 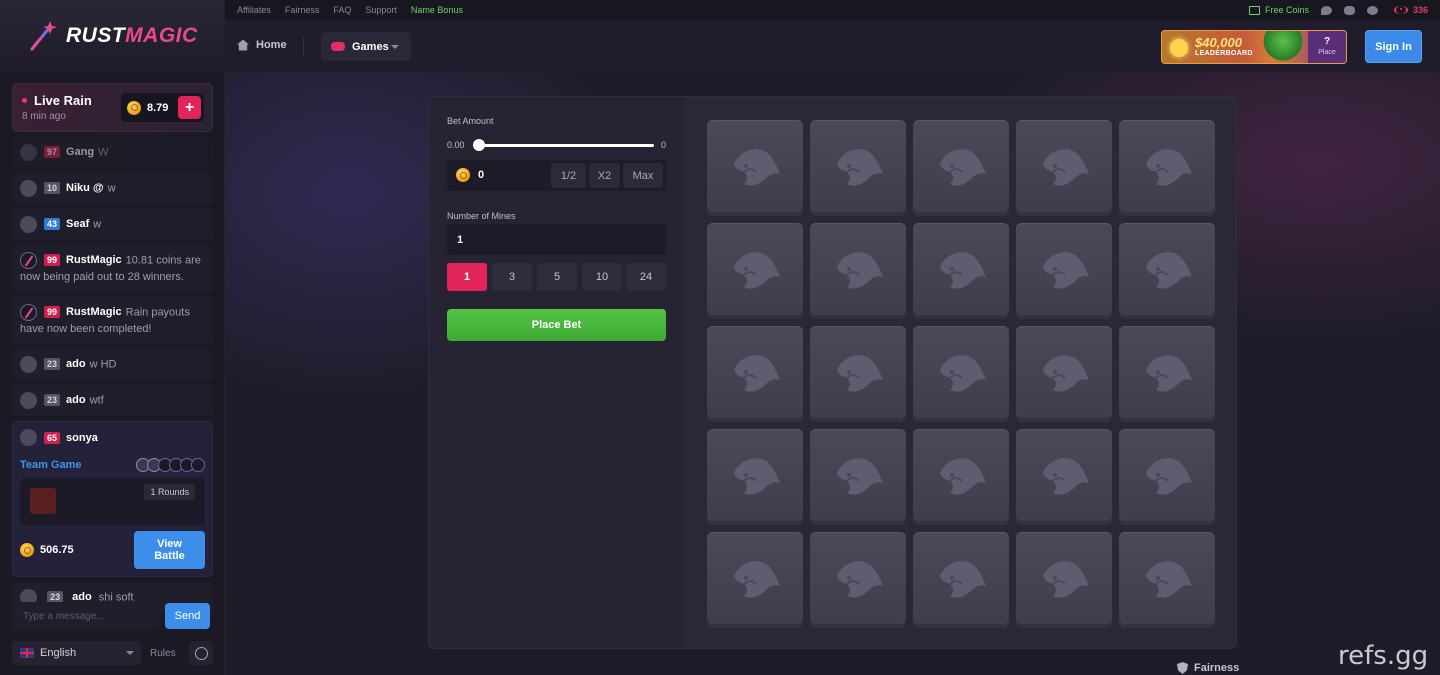 What do you see at coordinates (112, 36) in the screenshot?
I see `site-logo: RUSTMAGIC` at bounding box center [112, 36].